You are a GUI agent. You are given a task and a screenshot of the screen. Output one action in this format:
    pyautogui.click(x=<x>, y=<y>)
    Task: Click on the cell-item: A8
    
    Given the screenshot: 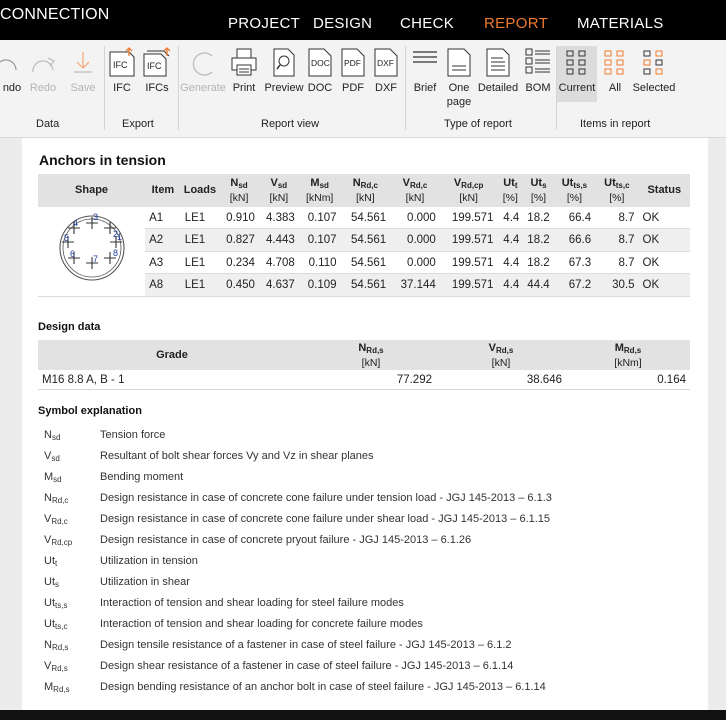 What is the action you would take?
    pyautogui.click(x=163, y=285)
    